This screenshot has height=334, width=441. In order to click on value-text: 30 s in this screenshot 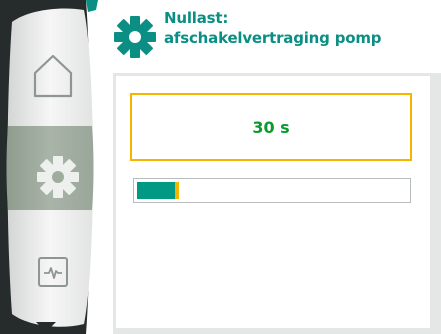, I will do `click(271, 127)`.